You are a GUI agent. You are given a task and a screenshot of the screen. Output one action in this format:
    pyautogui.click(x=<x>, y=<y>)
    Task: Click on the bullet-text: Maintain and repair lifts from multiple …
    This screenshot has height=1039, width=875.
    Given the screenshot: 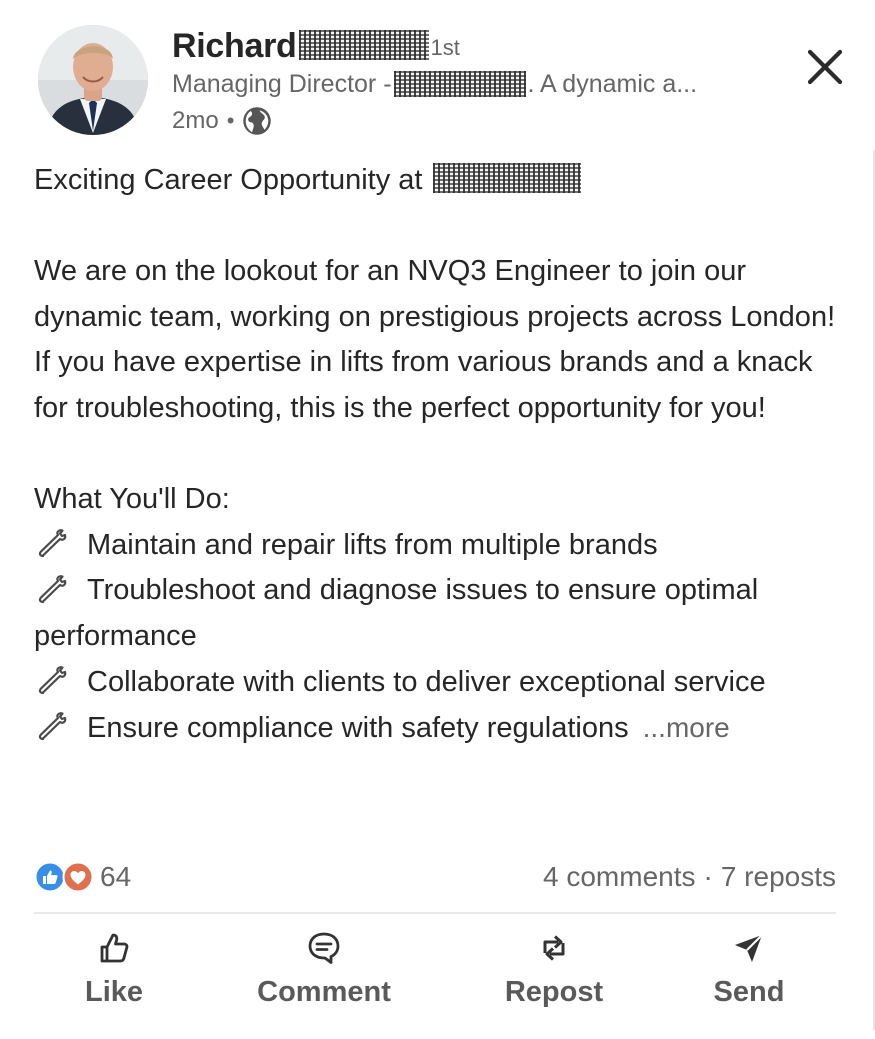 What is the action you would take?
    pyautogui.click(x=372, y=544)
    